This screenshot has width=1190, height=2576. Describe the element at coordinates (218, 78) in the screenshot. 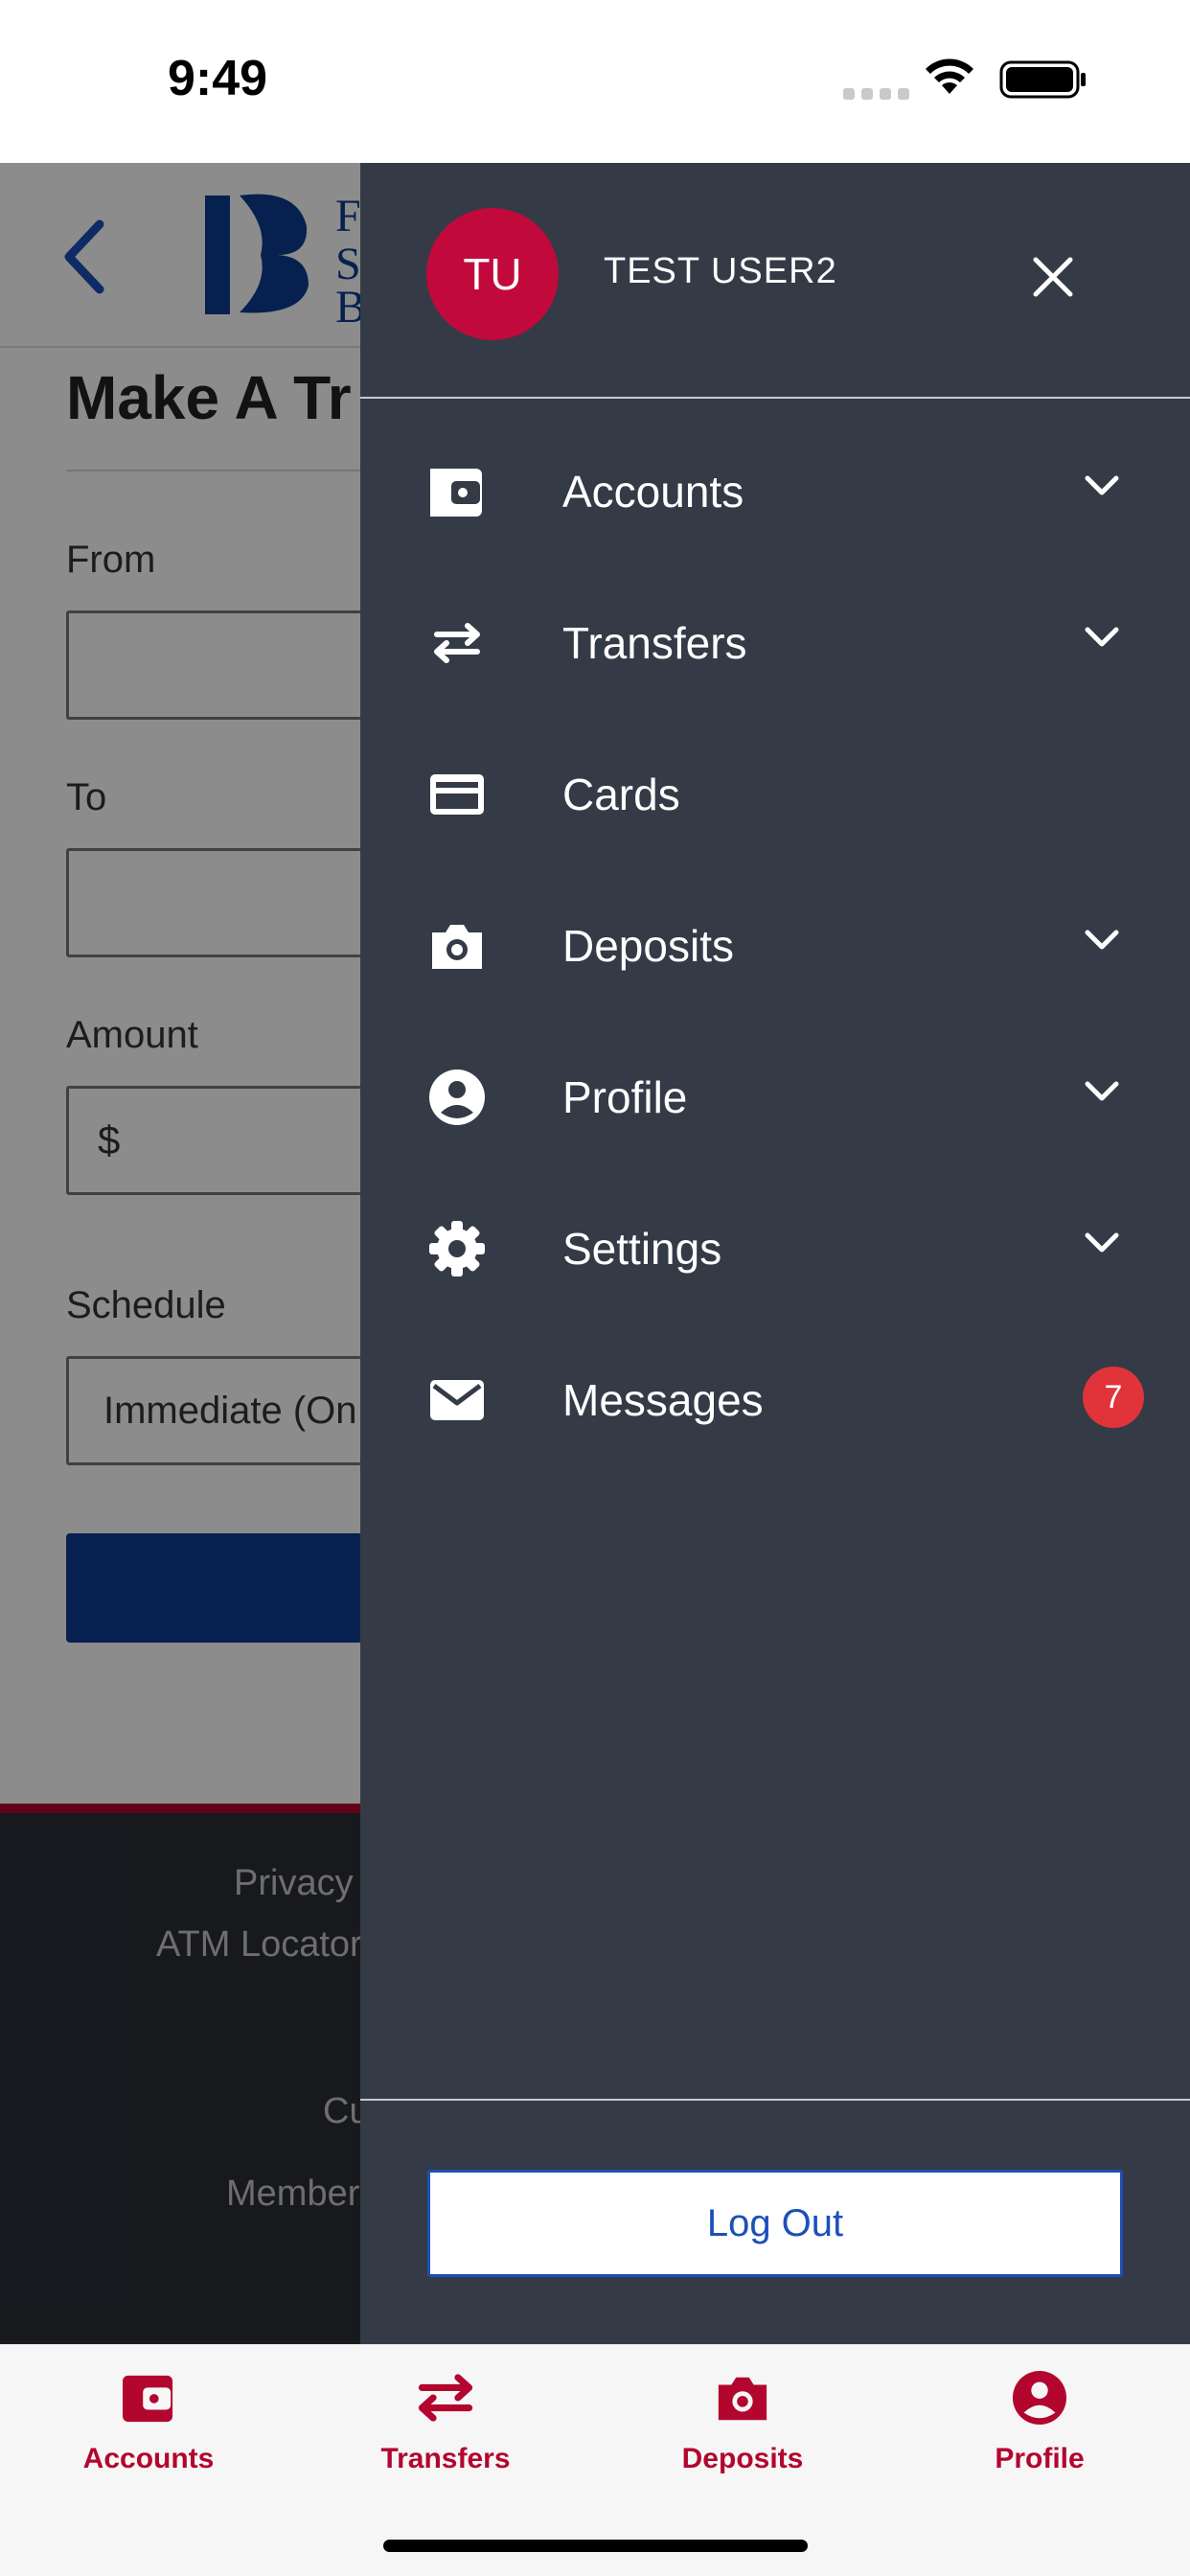

I see `status-time: 9:49` at that location.